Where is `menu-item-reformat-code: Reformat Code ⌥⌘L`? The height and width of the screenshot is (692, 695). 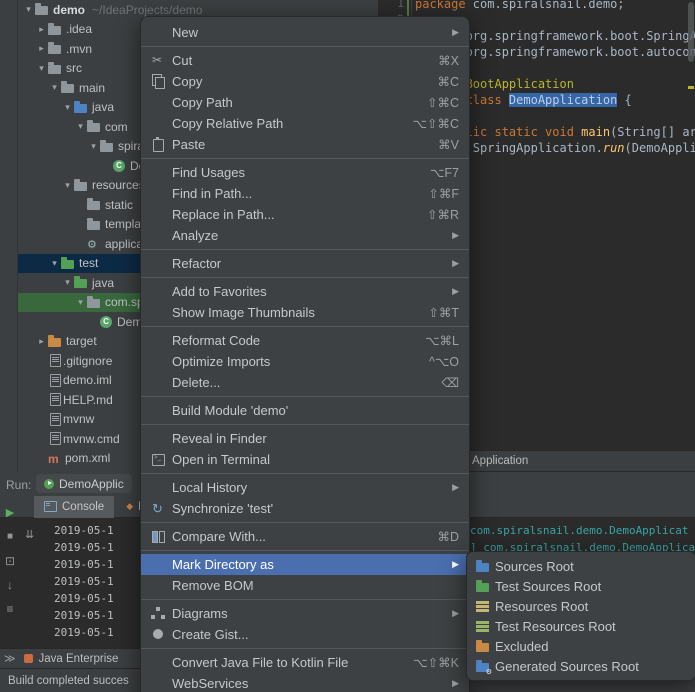 menu-item-reformat-code: Reformat Code ⌥⌘L is located at coordinates (305, 340).